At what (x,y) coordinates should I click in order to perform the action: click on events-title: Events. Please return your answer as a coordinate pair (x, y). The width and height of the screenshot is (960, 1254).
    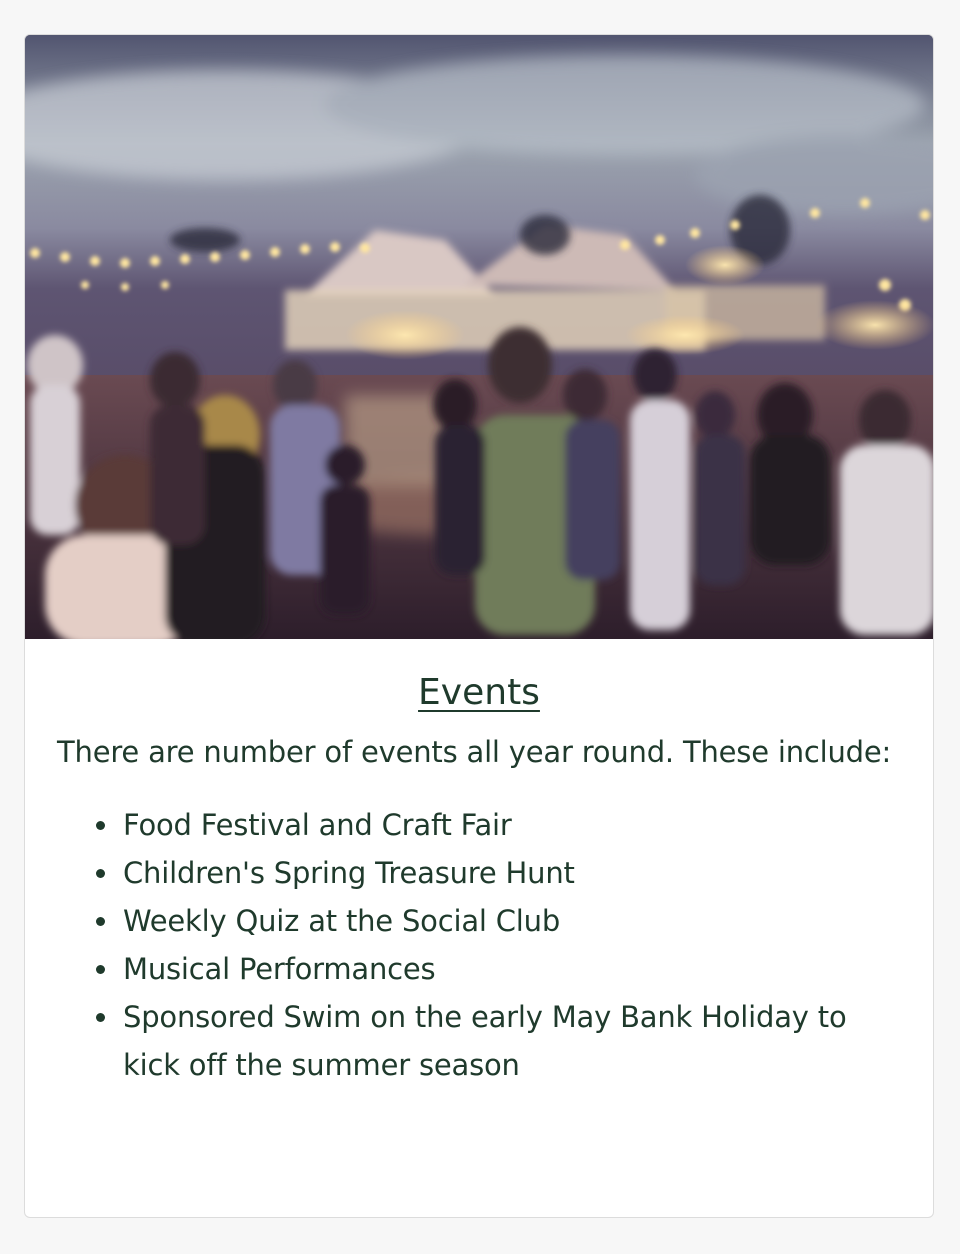
    Looking at the image, I should click on (479, 692).